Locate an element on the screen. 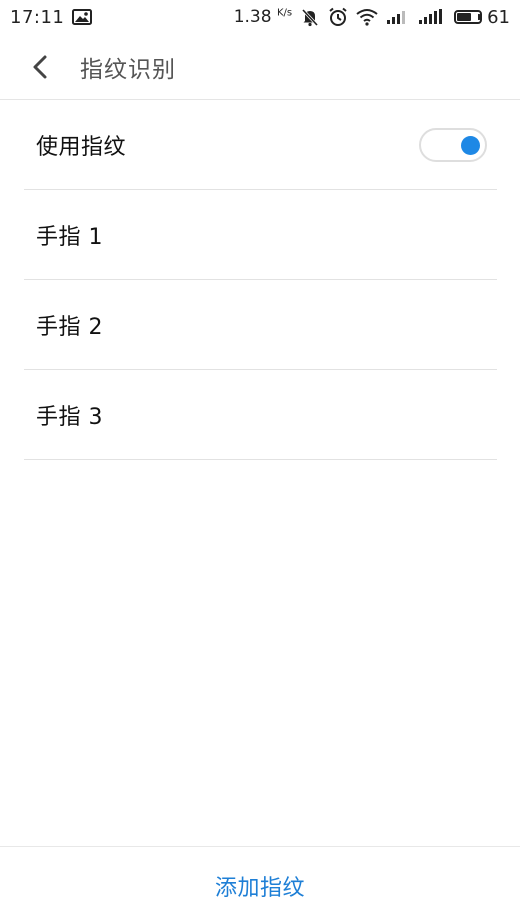  status-time: 17:11 is located at coordinates (37, 17).